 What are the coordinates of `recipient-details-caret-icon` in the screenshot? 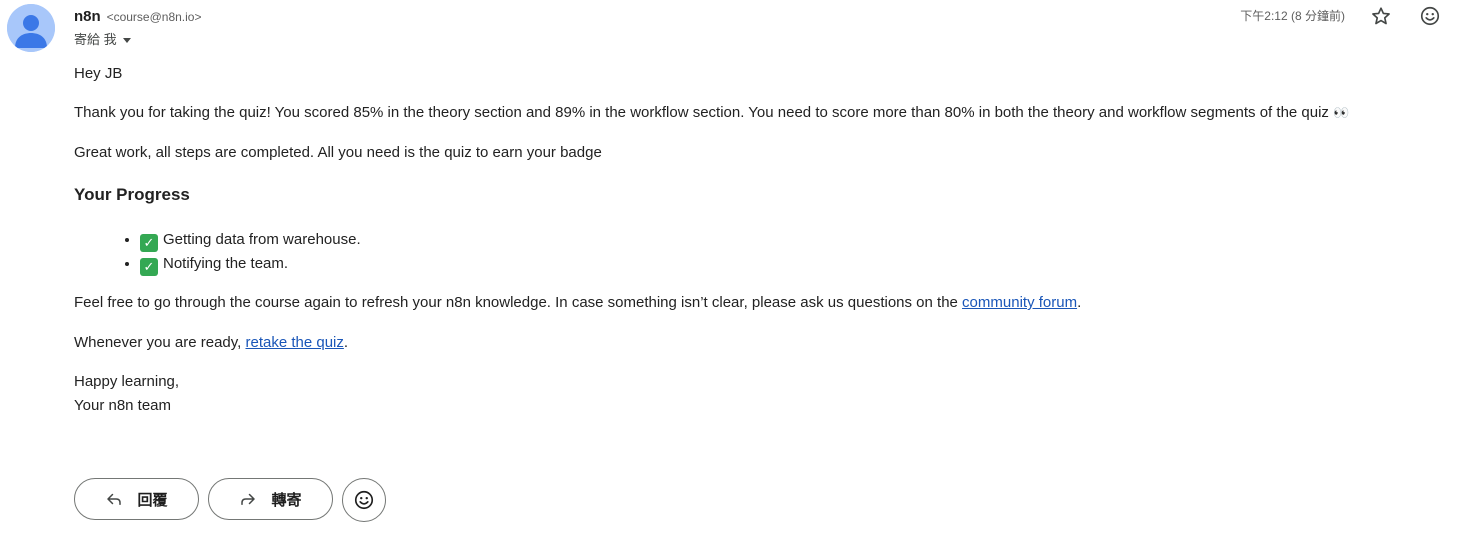 It's located at (126, 40).